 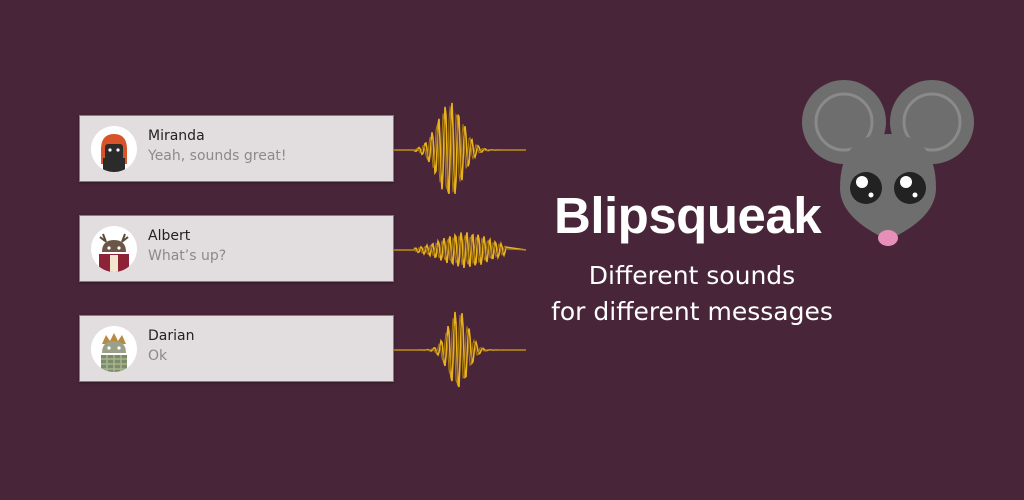 What do you see at coordinates (692, 294) in the screenshot?
I see `app-tagline: Different sounds for different messages` at bounding box center [692, 294].